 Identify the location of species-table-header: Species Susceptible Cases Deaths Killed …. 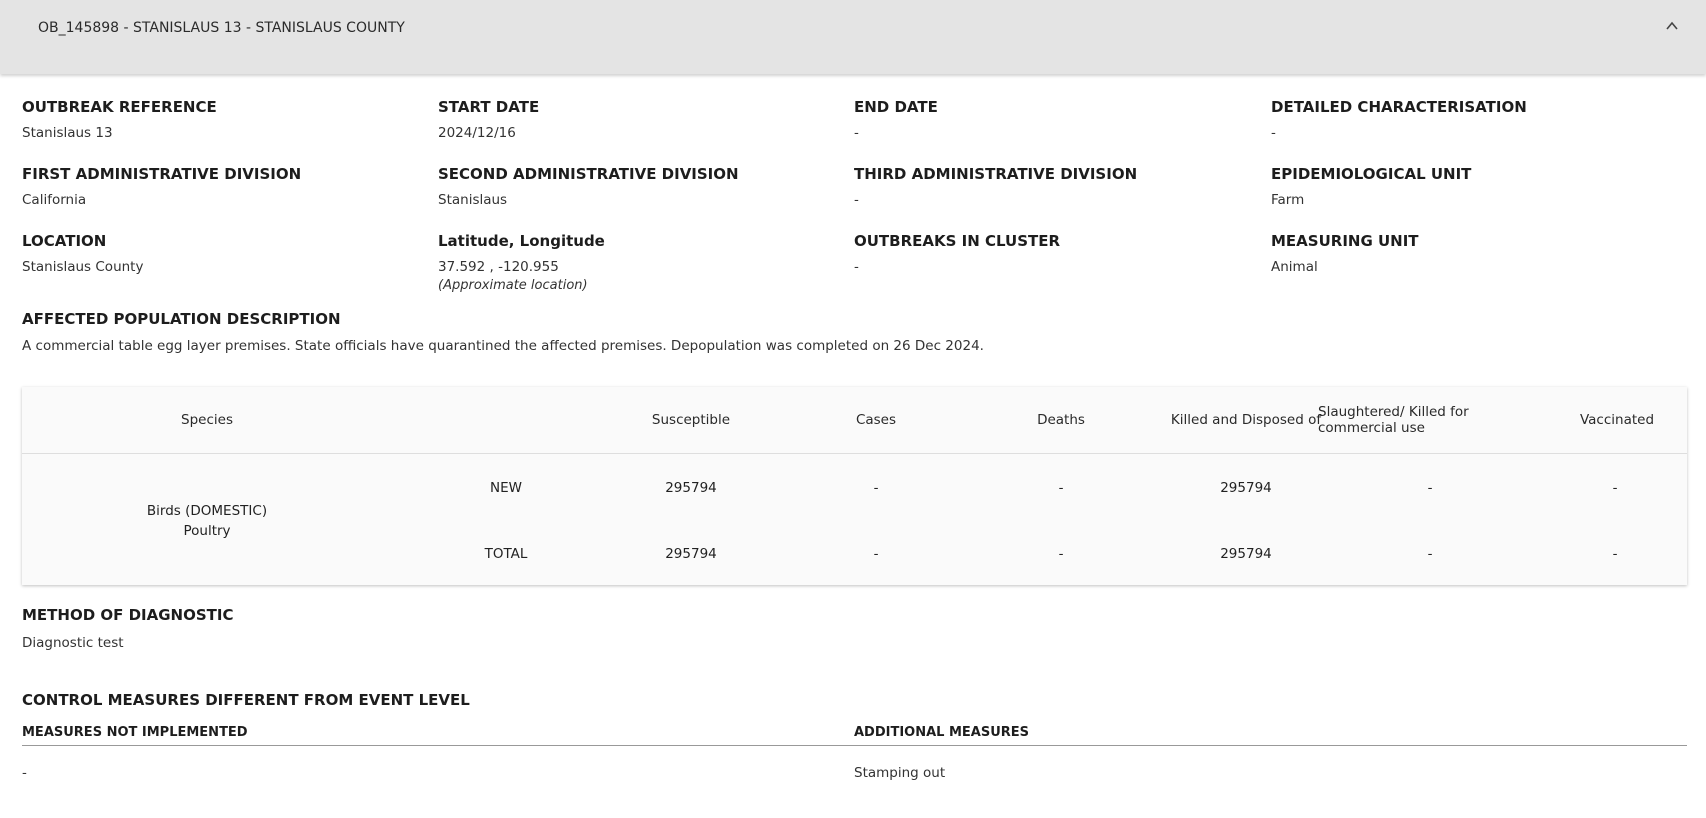
(854, 420).